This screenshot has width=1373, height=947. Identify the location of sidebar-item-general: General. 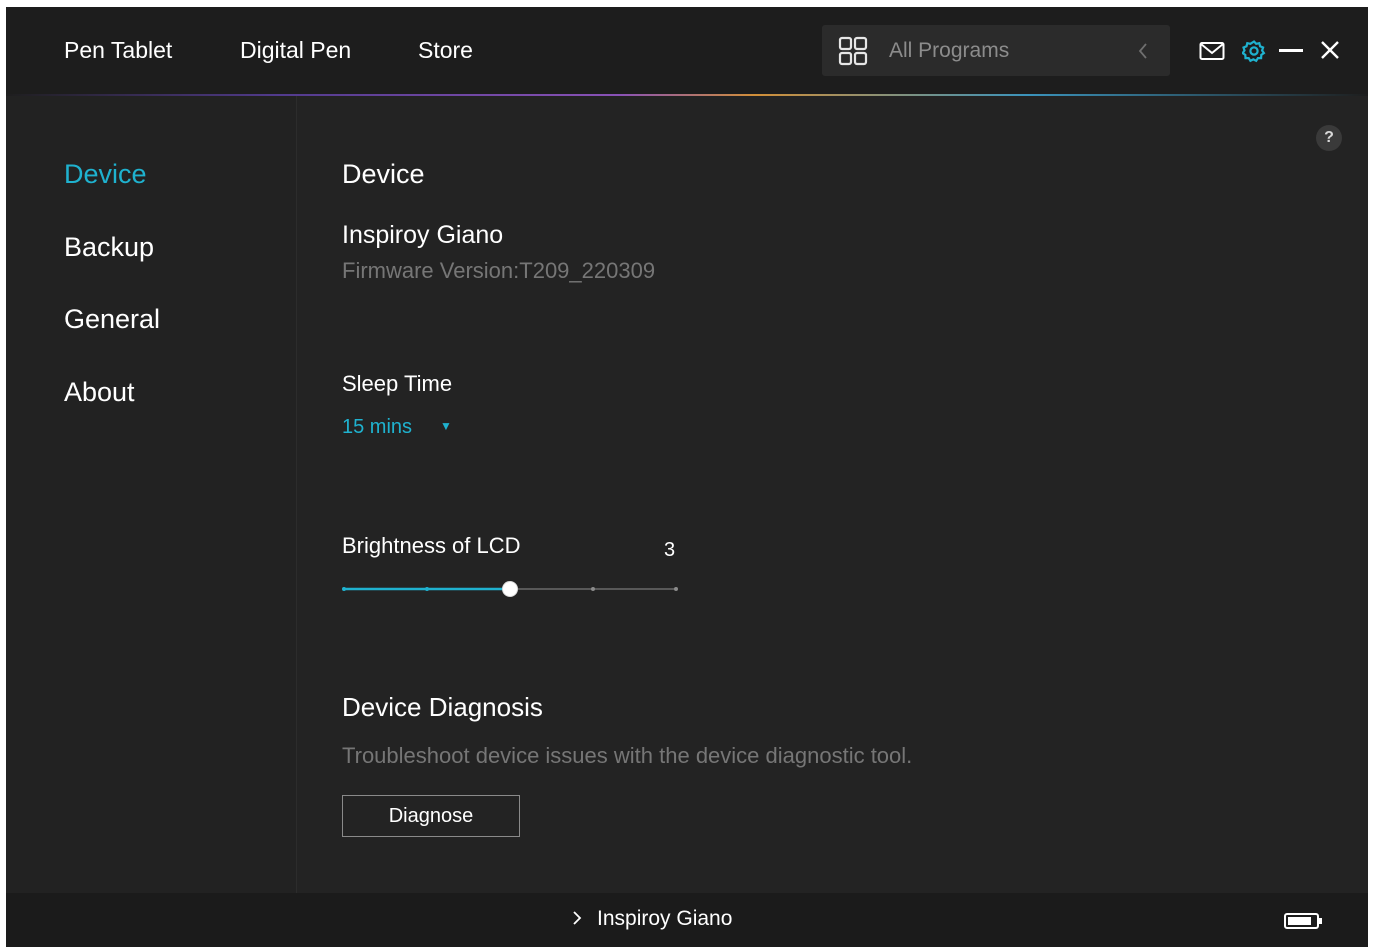
(112, 319).